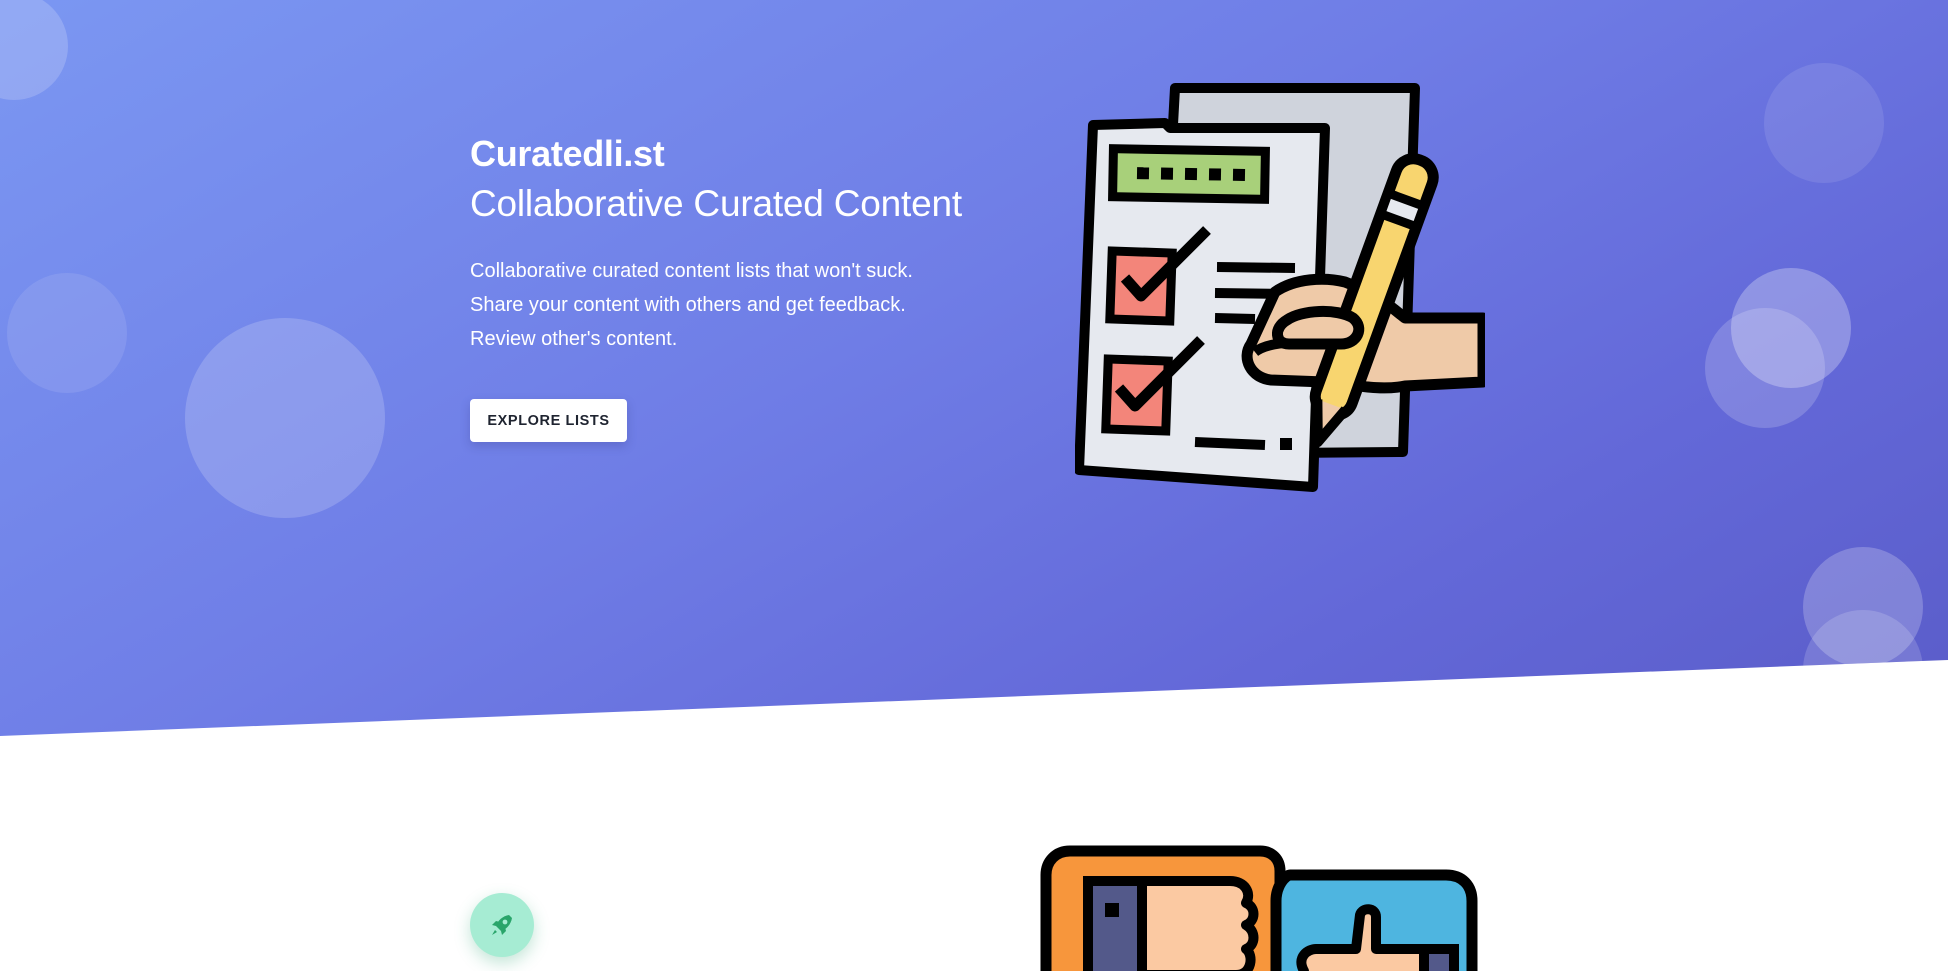 The height and width of the screenshot is (971, 1948). Describe the element at coordinates (716, 203) in the screenshot. I see `hero-tagline: Collaborative Curated Content` at that location.